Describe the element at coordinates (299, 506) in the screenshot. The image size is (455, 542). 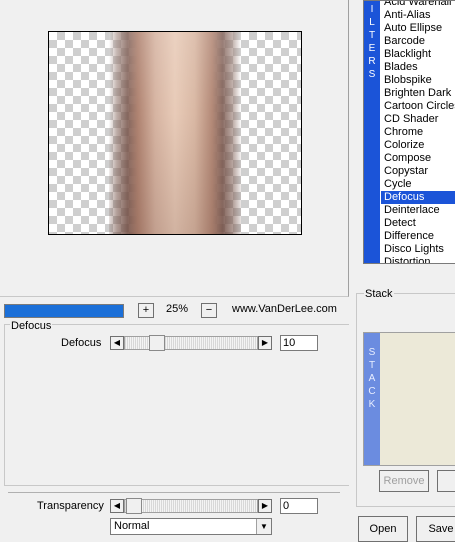
I see `transparency-value-field: 0` at that location.